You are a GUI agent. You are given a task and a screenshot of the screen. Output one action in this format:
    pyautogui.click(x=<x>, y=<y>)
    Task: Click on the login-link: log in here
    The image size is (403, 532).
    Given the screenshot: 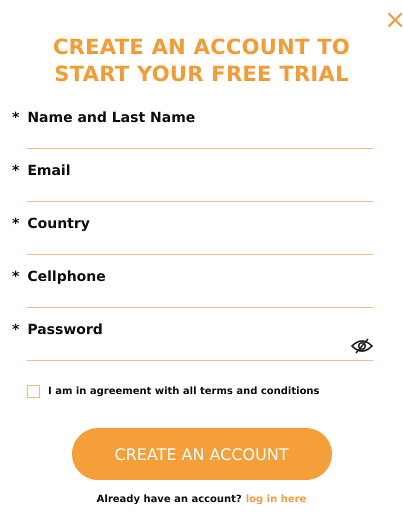 What is the action you would take?
    pyautogui.click(x=276, y=499)
    